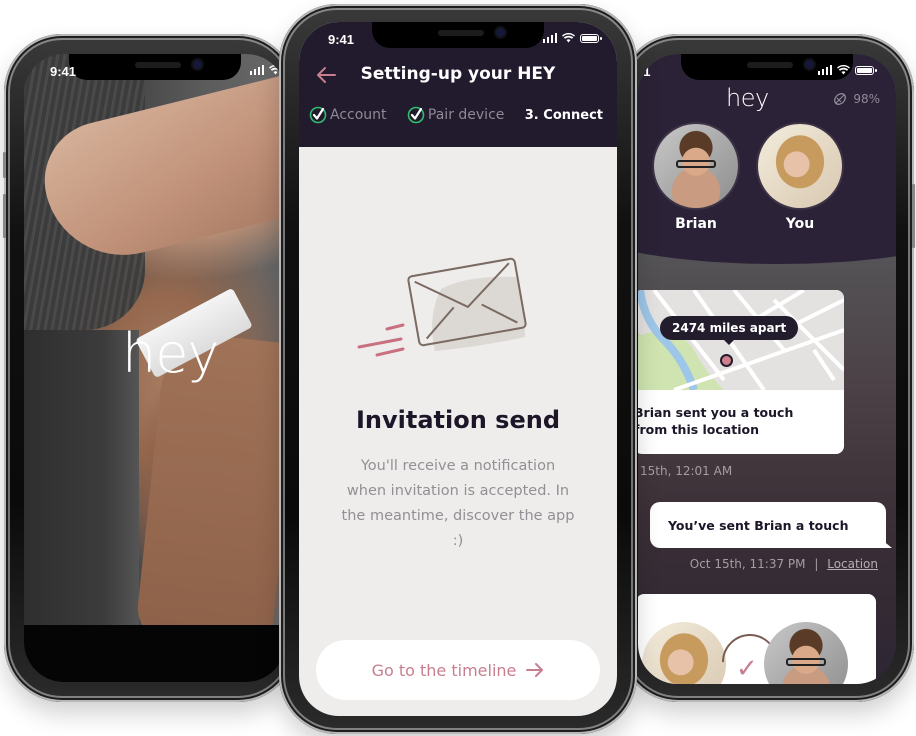 This screenshot has width=916, height=736. What do you see at coordinates (442, 307) in the screenshot?
I see `envelope-sent-icon` at bounding box center [442, 307].